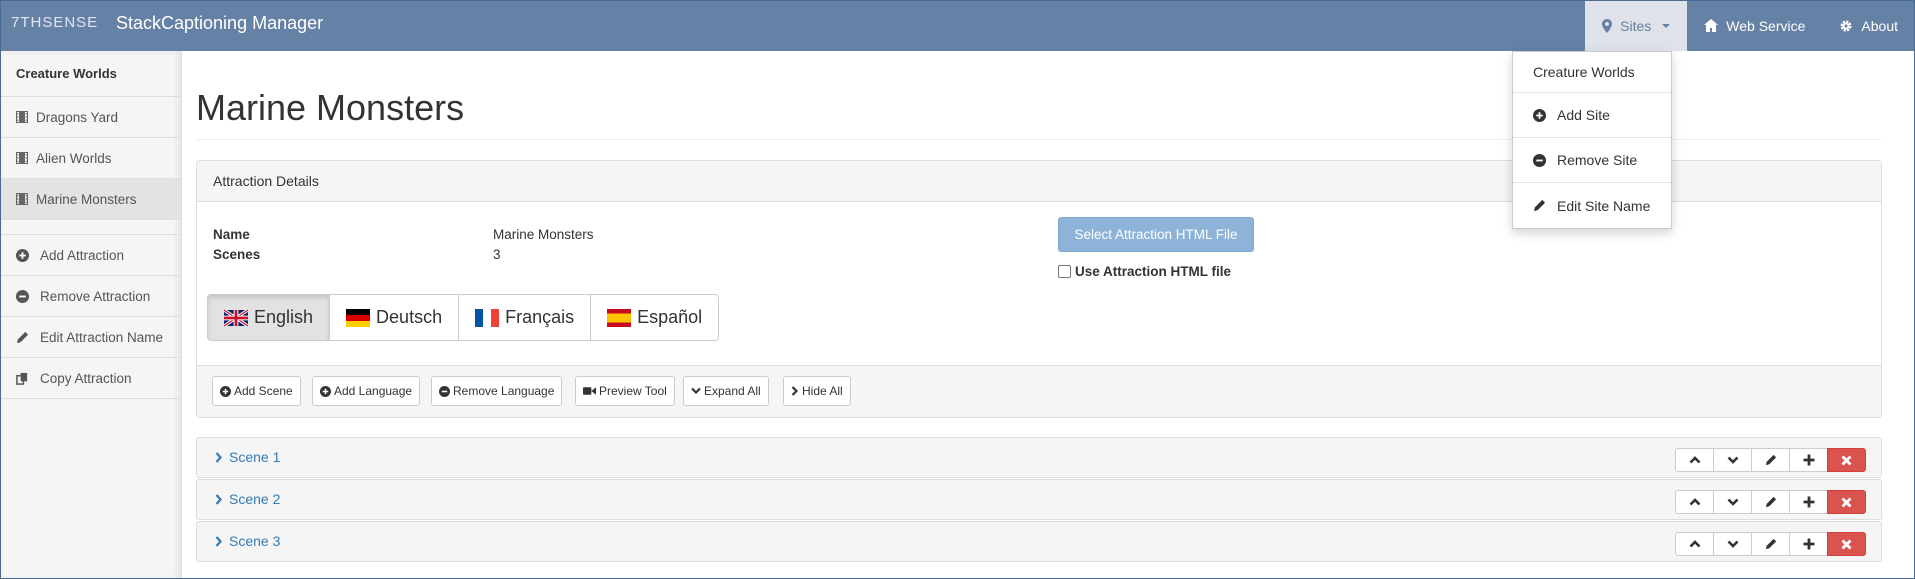 The width and height of the screenshot is (1915, 579). What do you see at coordinates (1153, 271) in the screenshot?
I see `use-html-file-label: Use Attraction HTML file` at bounding box center [1153, 271].